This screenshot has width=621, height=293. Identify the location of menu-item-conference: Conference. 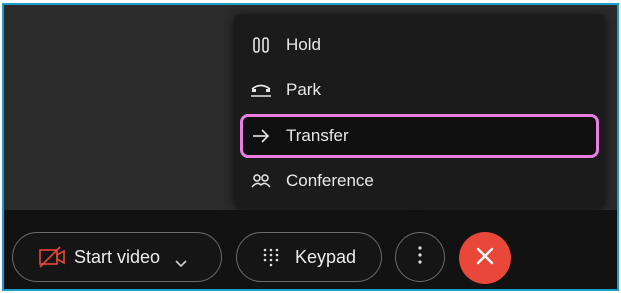
(419, 181).